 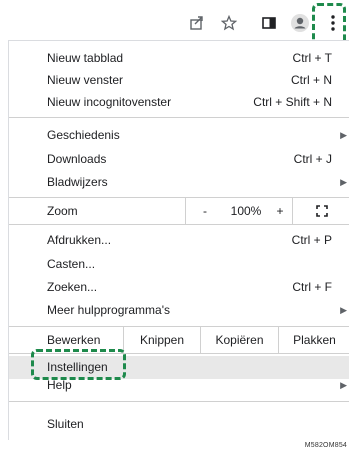 What do you see at coordinates (179, 211) in the screenshot?
I see `menu-item-zoom: Zoom - 100% +` at bounding box center [179, 211].